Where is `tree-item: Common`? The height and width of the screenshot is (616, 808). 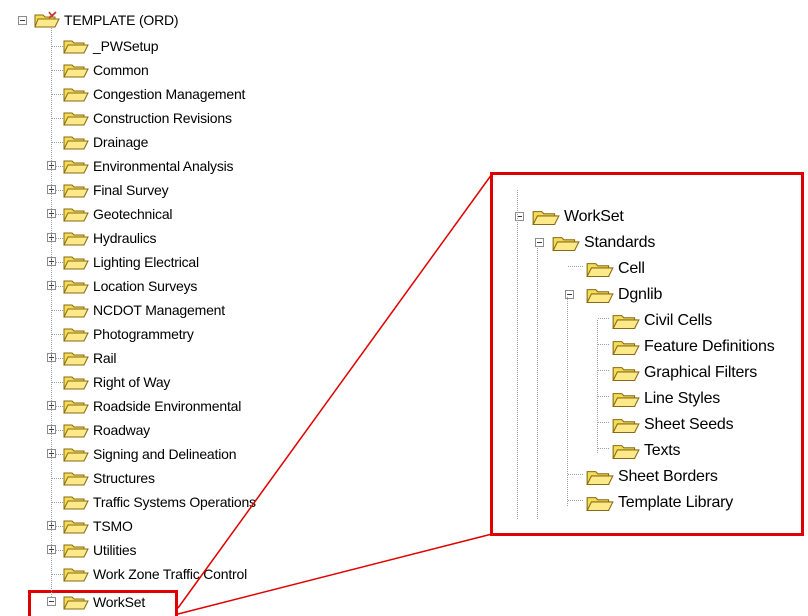
tree-item: Common is located at coordinates (105, 70).